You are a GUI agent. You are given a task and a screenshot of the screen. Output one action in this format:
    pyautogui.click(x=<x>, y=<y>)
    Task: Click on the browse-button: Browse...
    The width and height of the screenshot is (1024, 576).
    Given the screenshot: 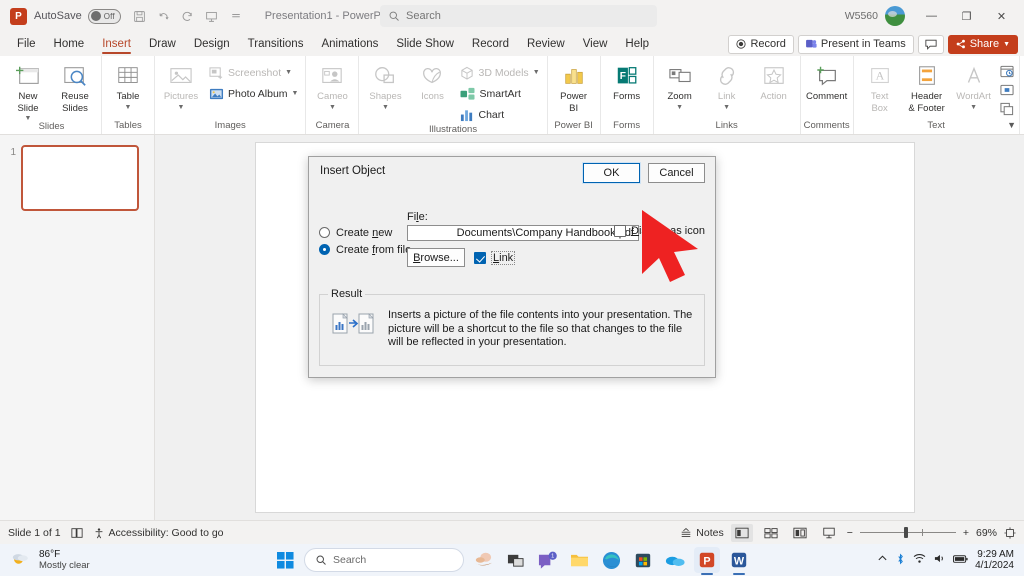 What is the action you would take?
    pyautogui.click(x=436, y=257)
    